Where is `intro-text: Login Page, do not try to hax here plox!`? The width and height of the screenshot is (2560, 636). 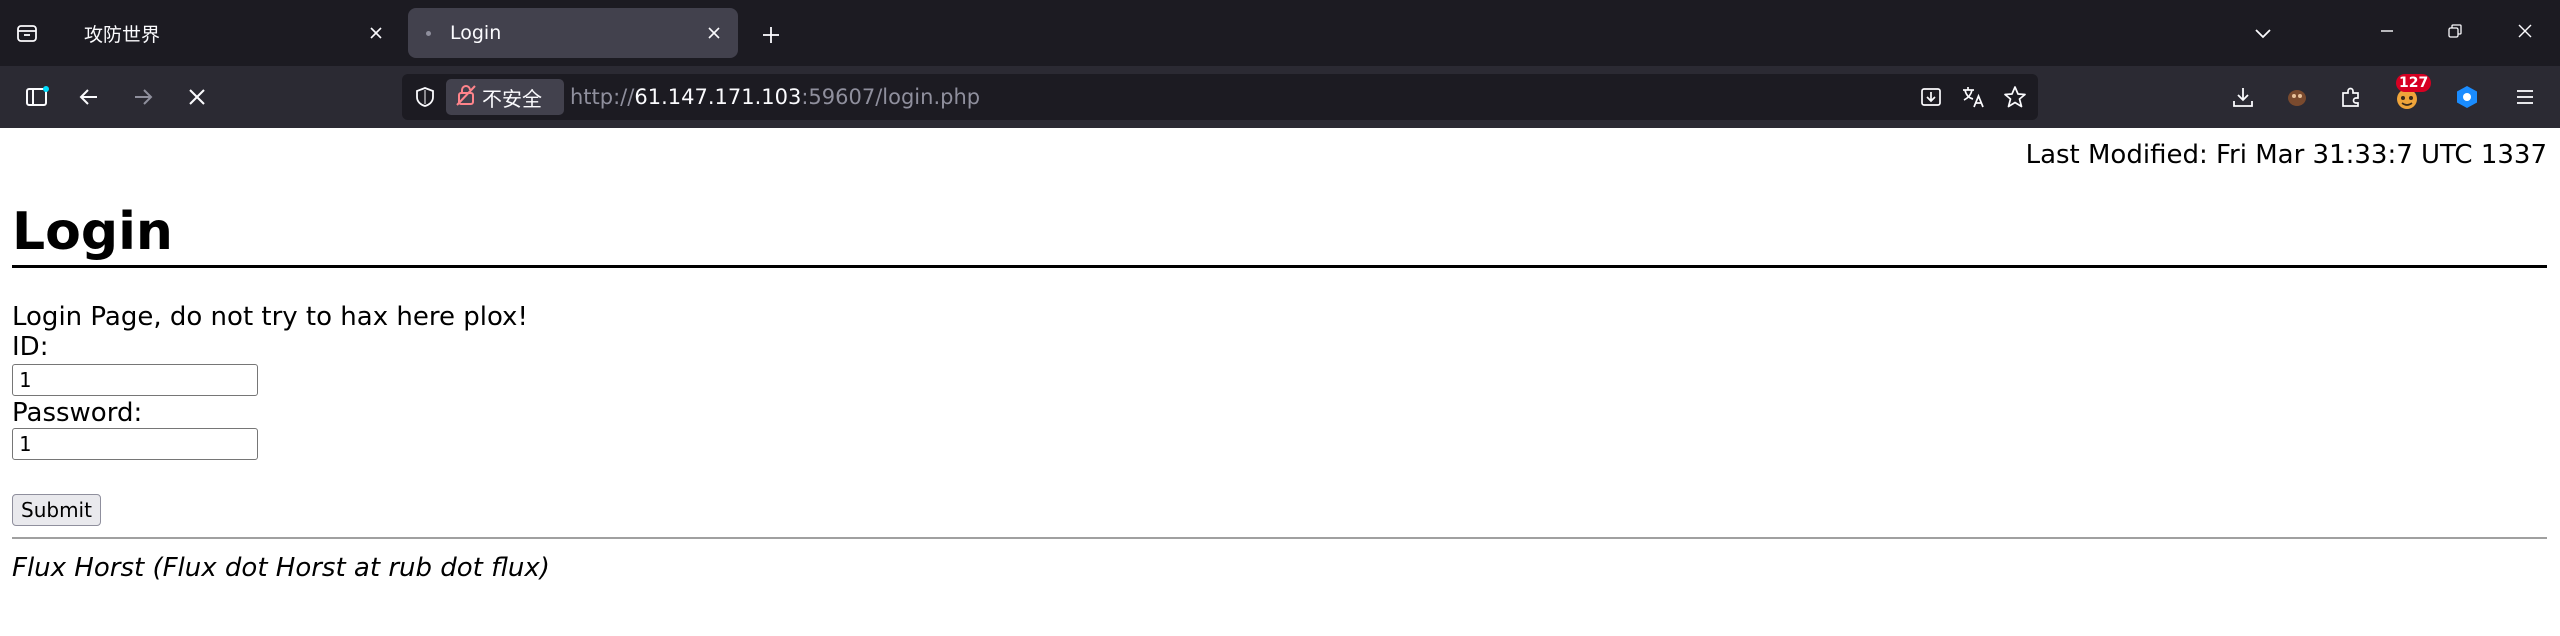
intro-text: Login Page, do not try to hax here plox! is located at coordinates (270, 317).